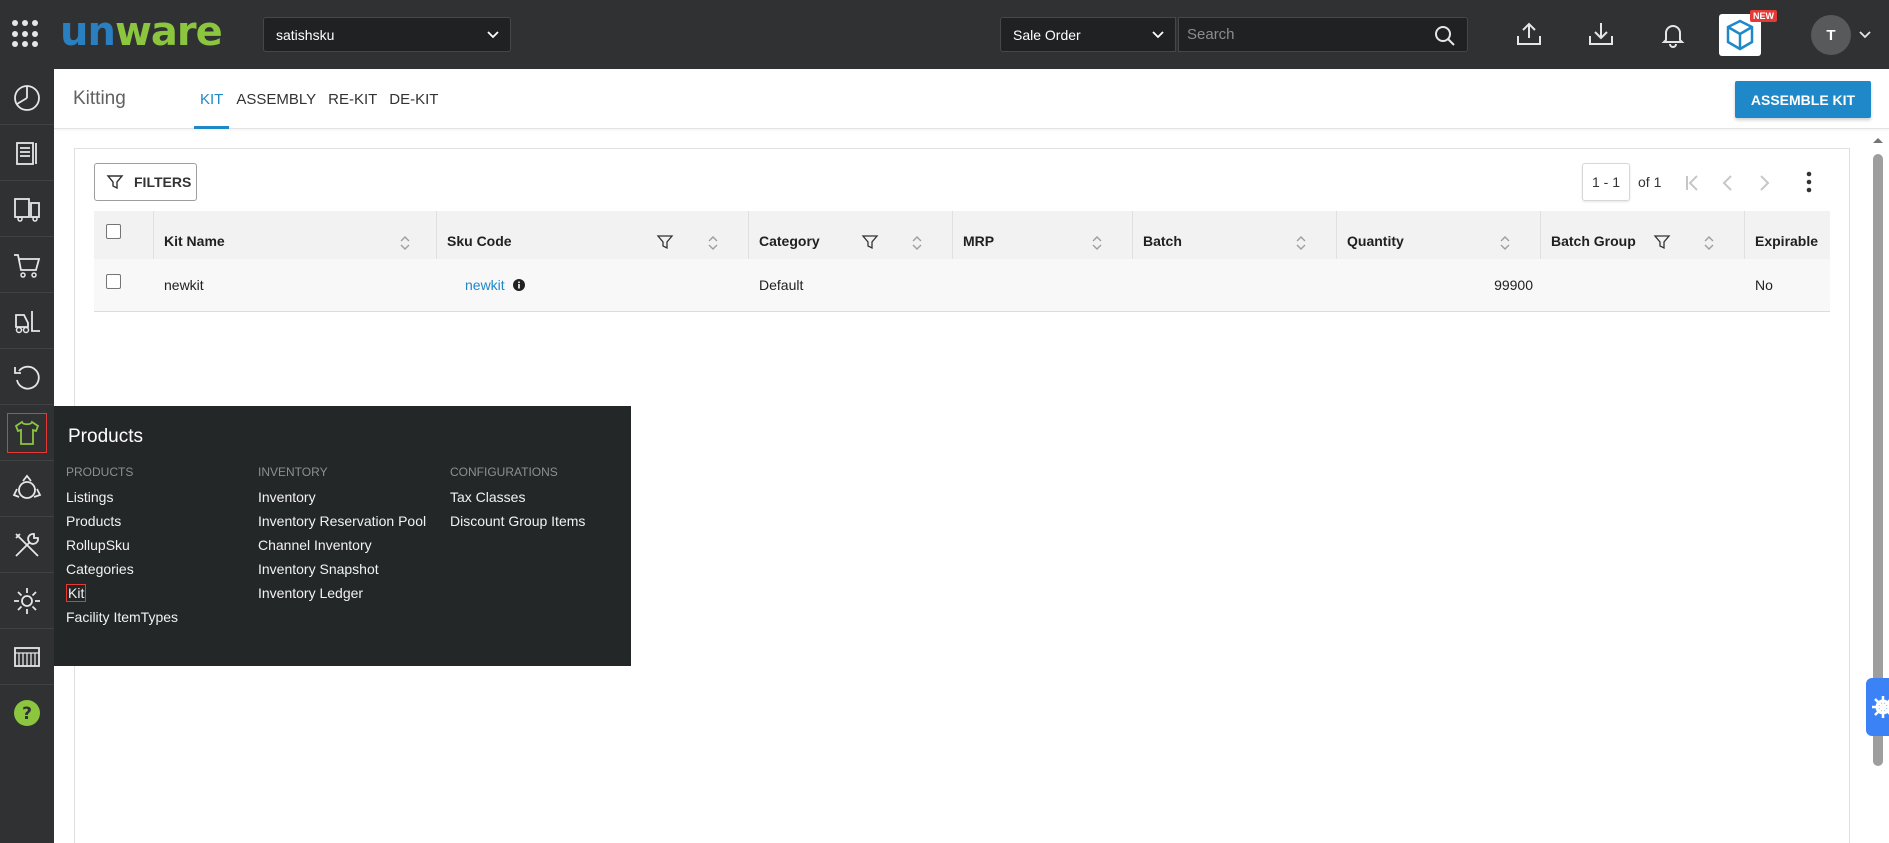 This screenshot has height=843, width=1889. What do you see at coordinates (276, 99) in the screenshot?
I see `tab-assembly: ASSEMBLY` at bounding box center [276, 99].